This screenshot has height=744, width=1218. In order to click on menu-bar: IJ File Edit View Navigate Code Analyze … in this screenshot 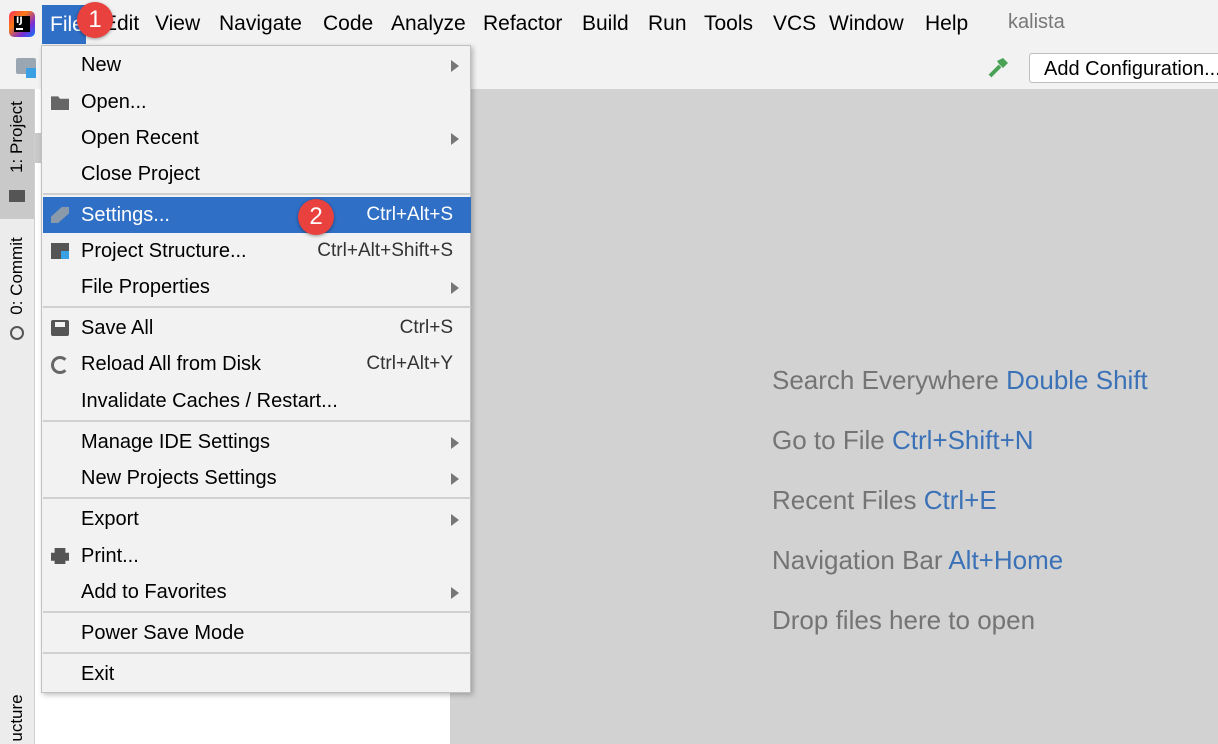, I will do `click(609, 24)`.